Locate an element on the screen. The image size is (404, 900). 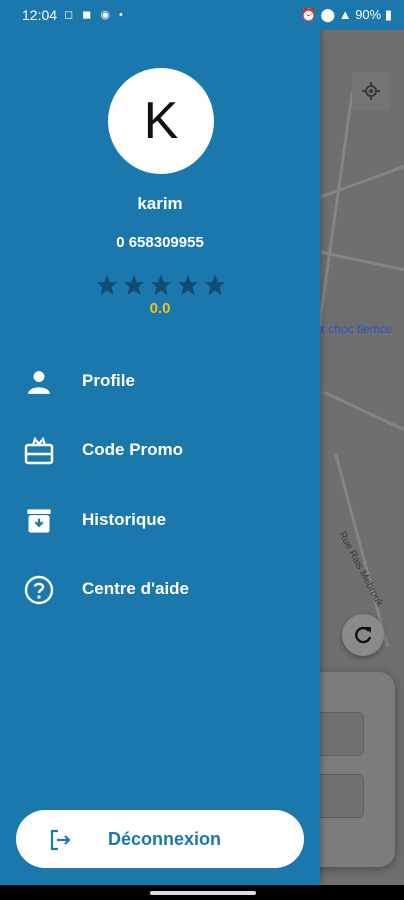
home-gesture-handle is located at coordinates (203, 893).